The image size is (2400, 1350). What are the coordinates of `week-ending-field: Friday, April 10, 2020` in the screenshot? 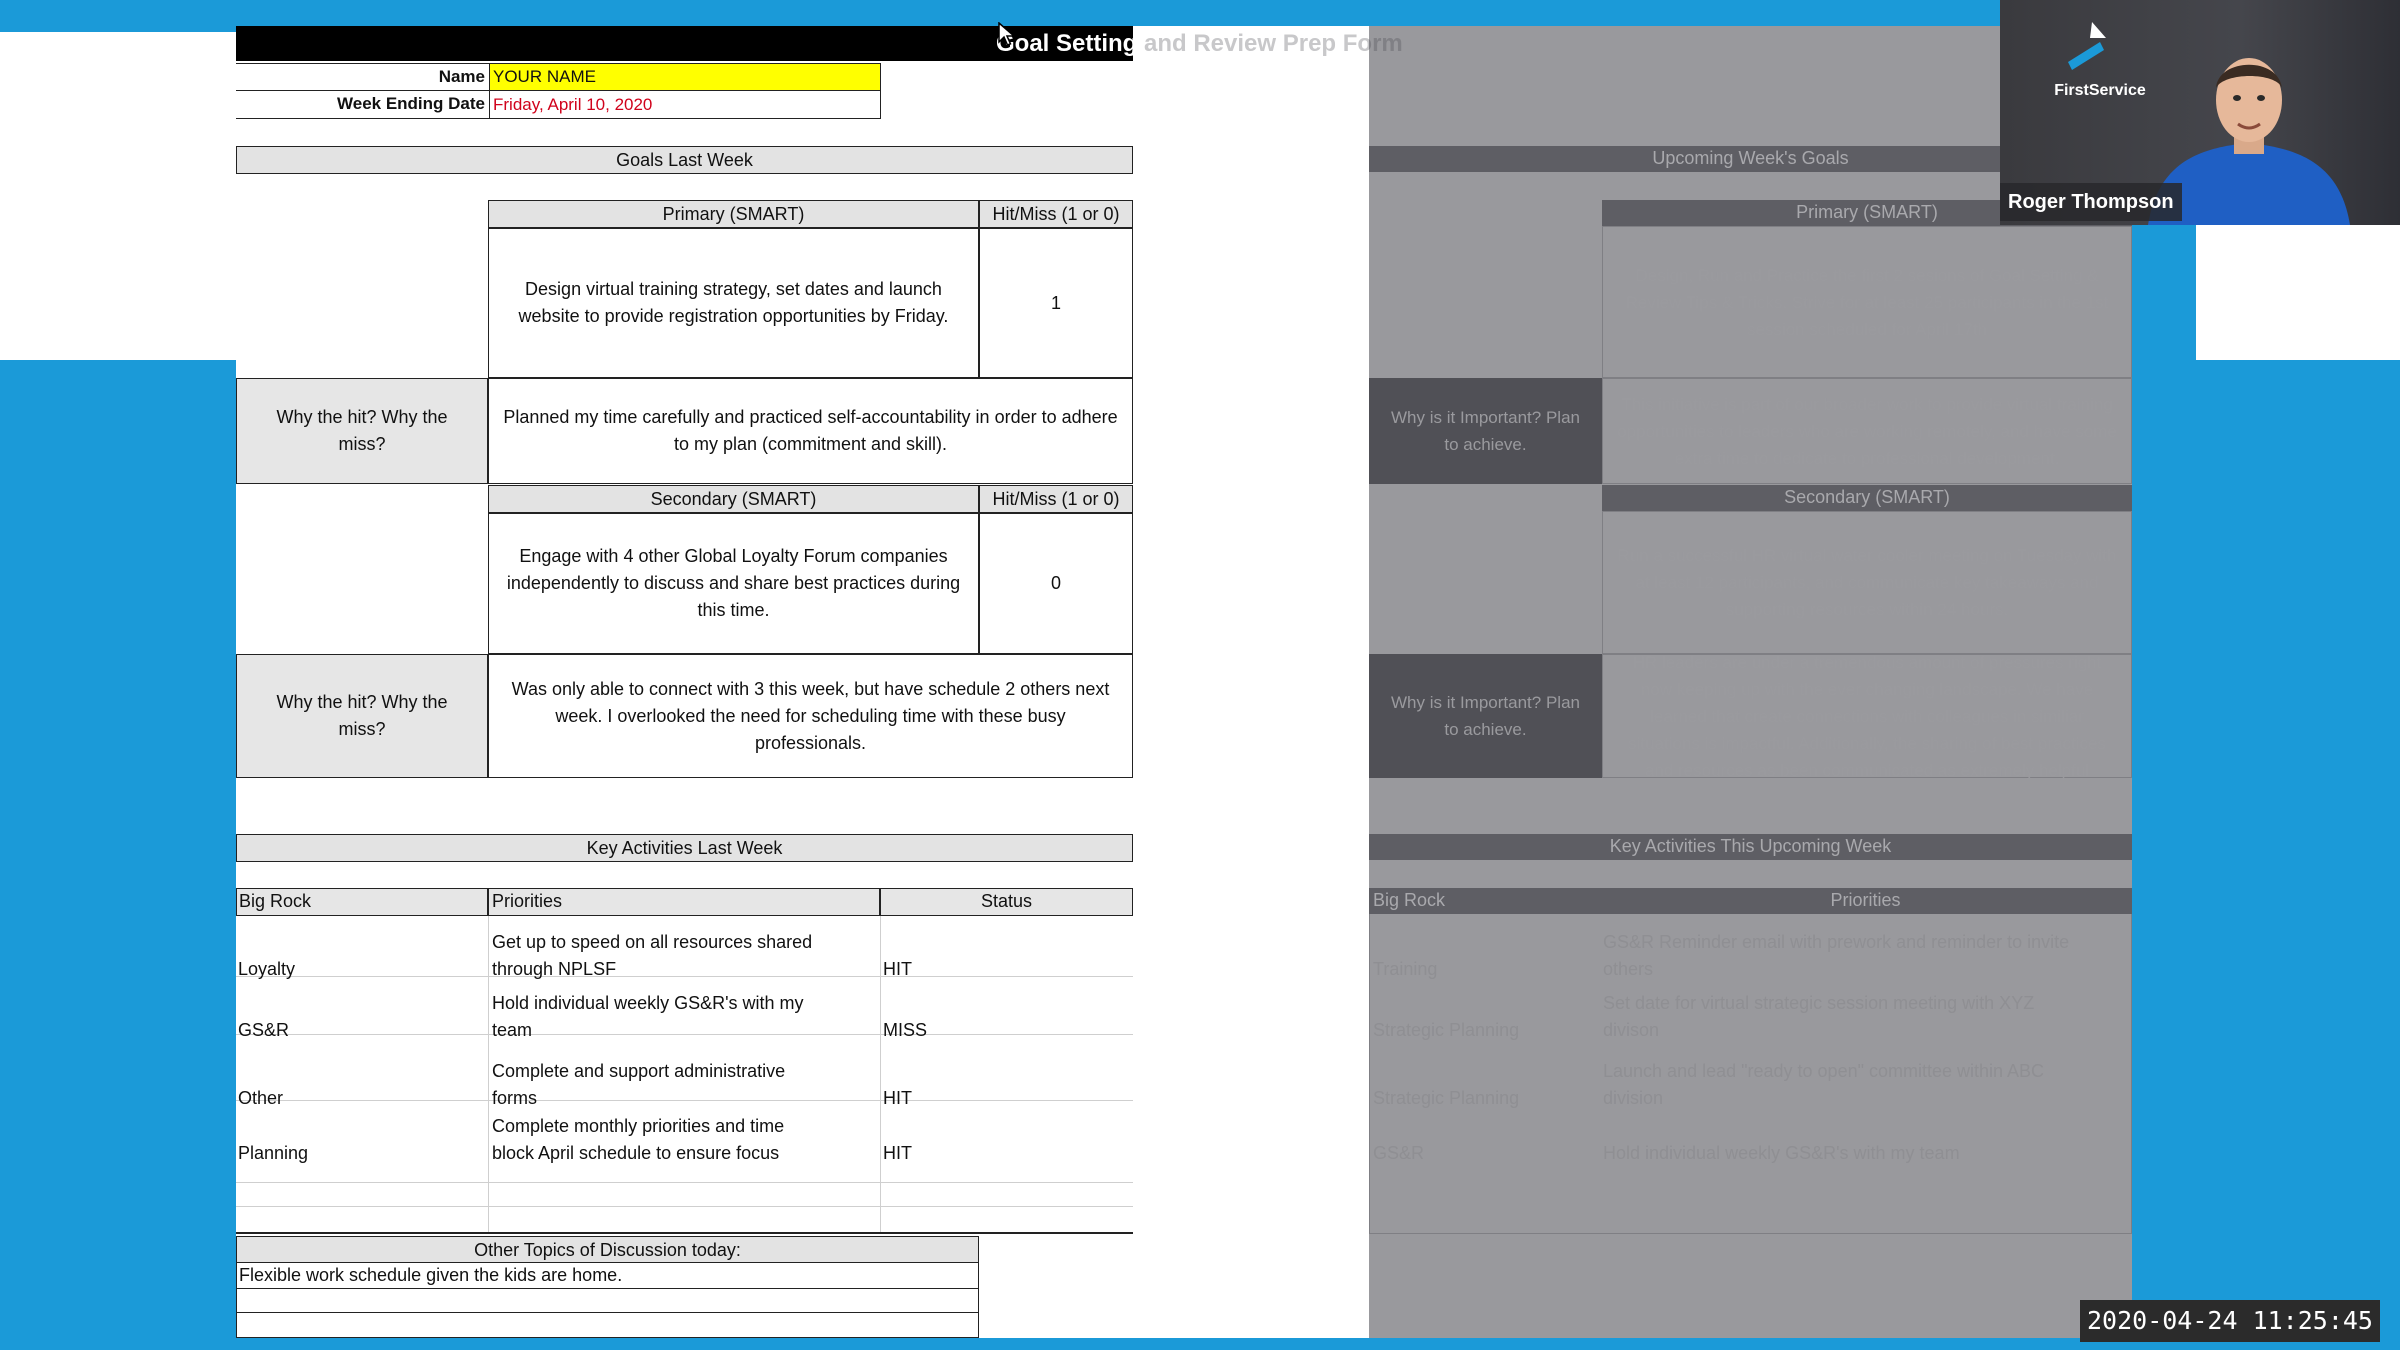 It's located at (685, 105).